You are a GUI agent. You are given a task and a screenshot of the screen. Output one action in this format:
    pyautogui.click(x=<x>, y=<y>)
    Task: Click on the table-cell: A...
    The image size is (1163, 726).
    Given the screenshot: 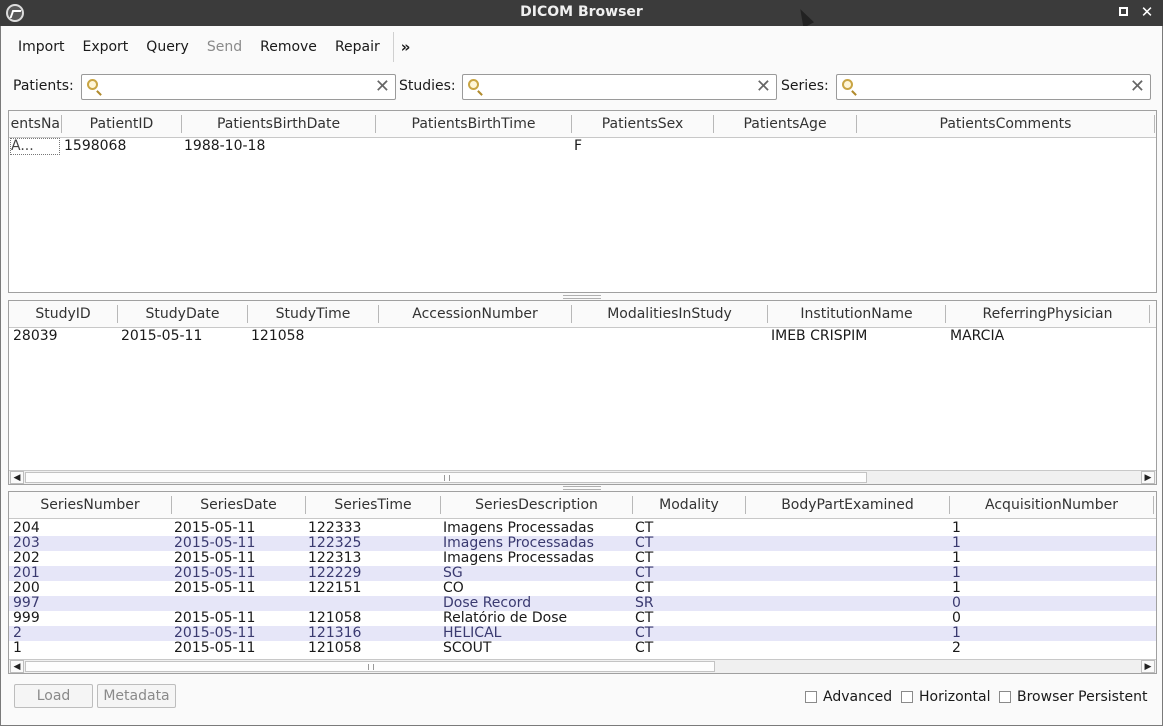 What is the action you would take?
    pyautogui.click(x=35, y=146)
    